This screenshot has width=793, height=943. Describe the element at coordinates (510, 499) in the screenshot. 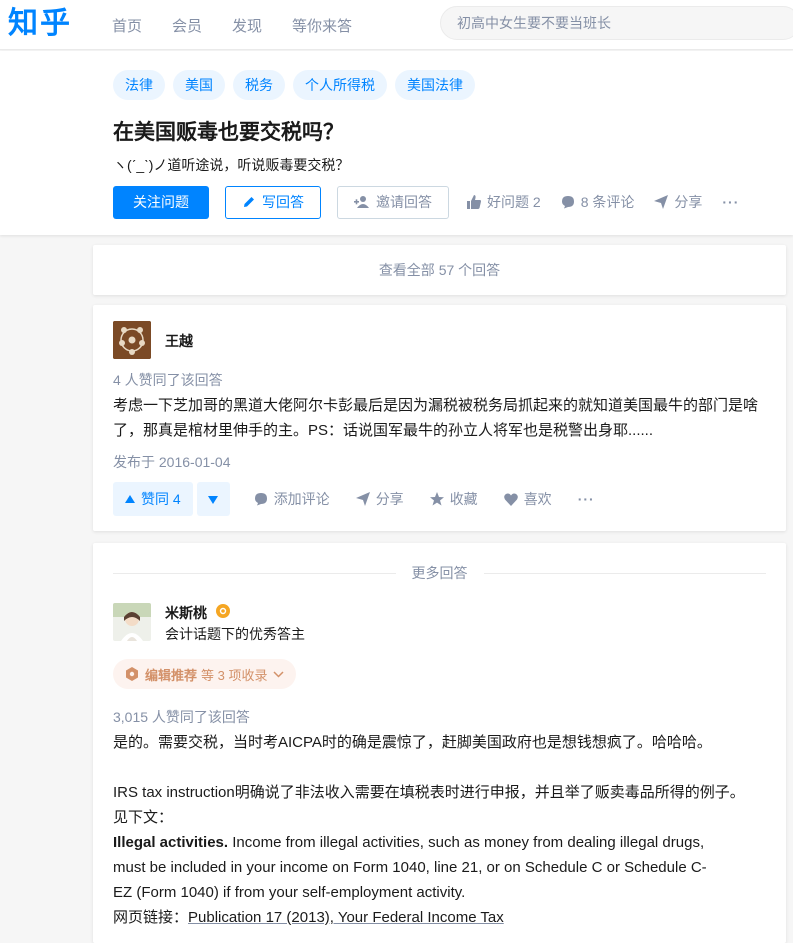

I see `heart-icon` at that location.